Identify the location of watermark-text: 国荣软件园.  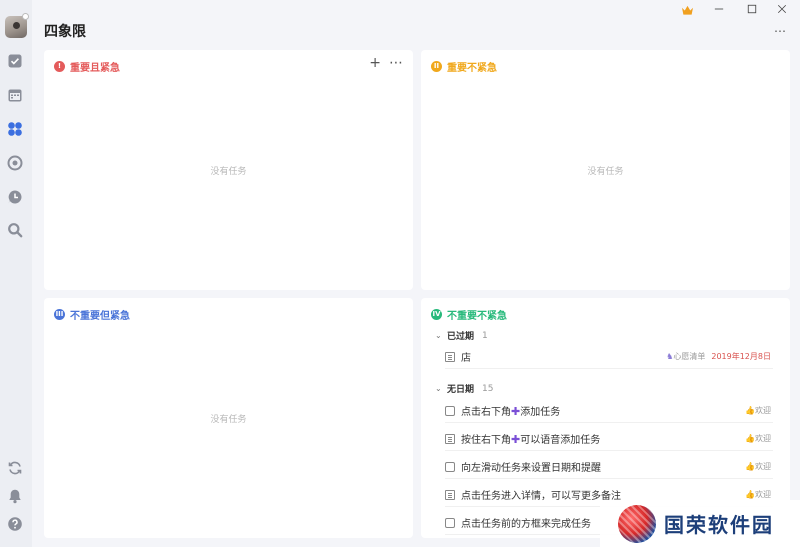
(719, 525).